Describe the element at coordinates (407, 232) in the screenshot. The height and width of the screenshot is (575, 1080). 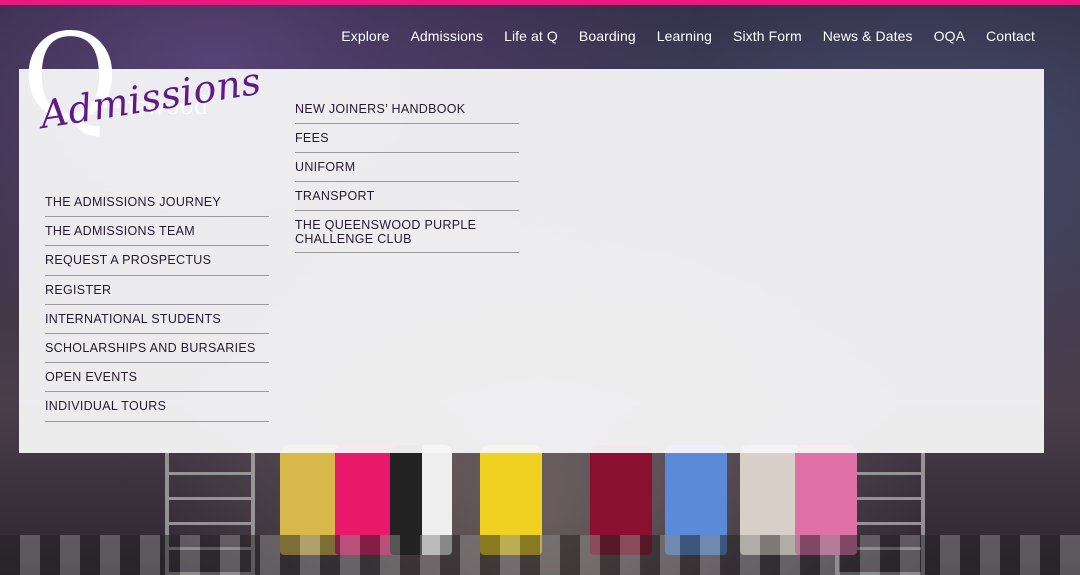
I see `menu-link-the-queenswood-purple-challenge-club: THE QUEENSWOOD PURPLE CHALLENGE CLUB` at that location.